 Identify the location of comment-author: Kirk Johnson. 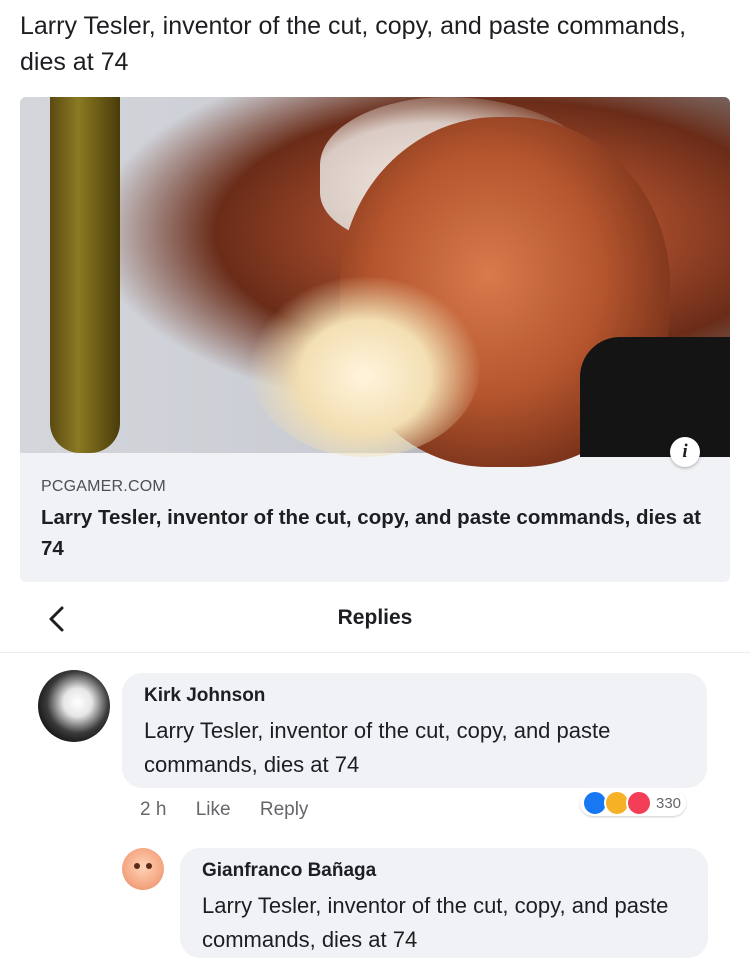
(204, 696).